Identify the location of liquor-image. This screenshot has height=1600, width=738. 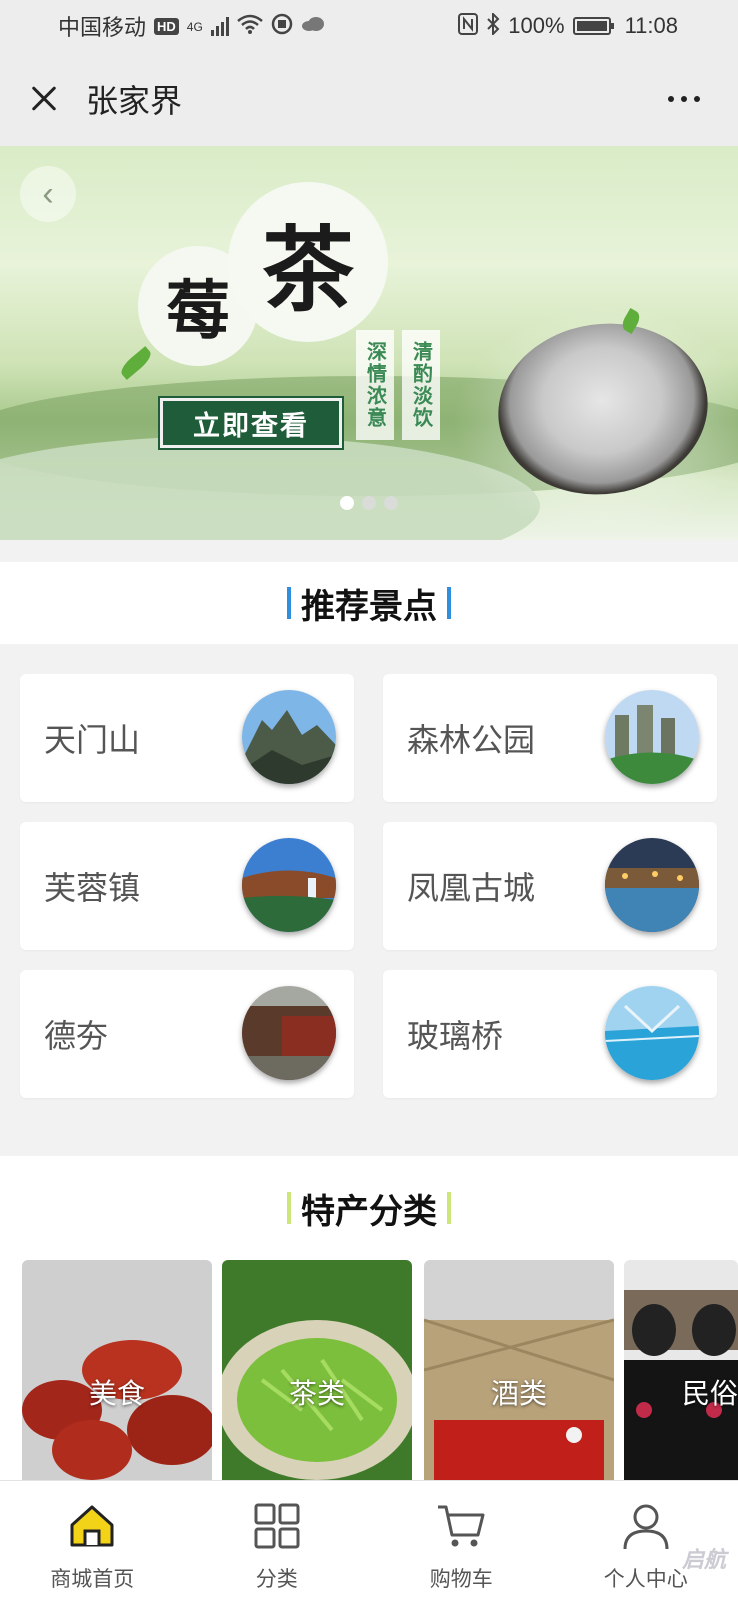
(519, 1370).